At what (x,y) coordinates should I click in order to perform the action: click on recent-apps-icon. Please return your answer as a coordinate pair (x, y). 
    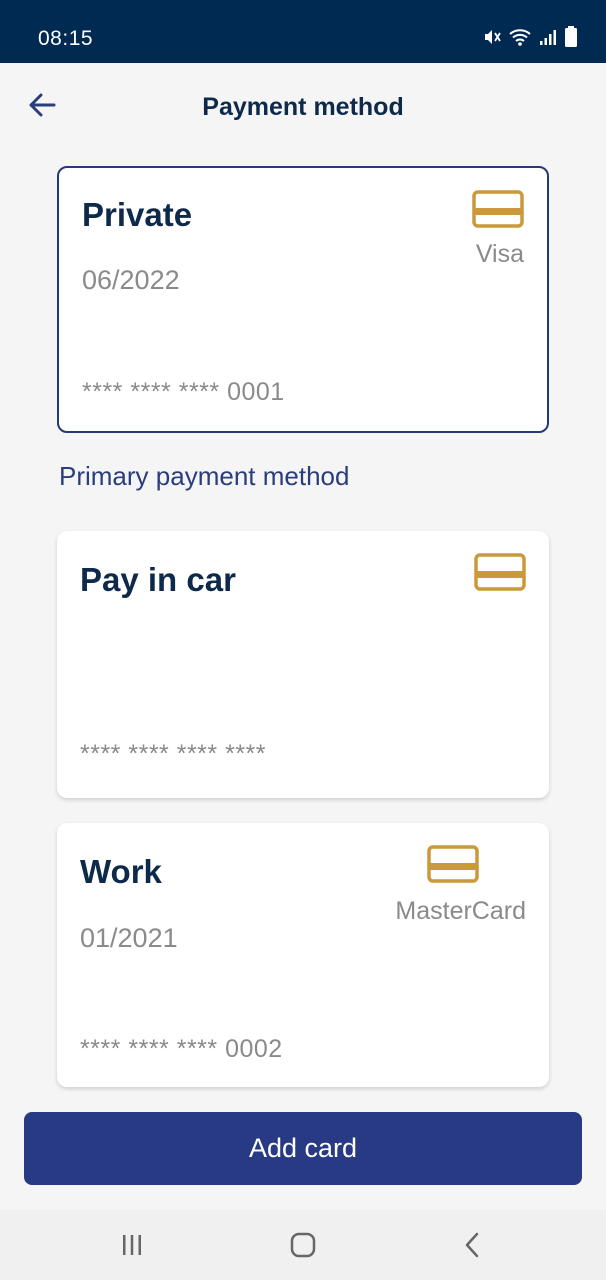
    Looking at the image, I should click on (132, 1245).